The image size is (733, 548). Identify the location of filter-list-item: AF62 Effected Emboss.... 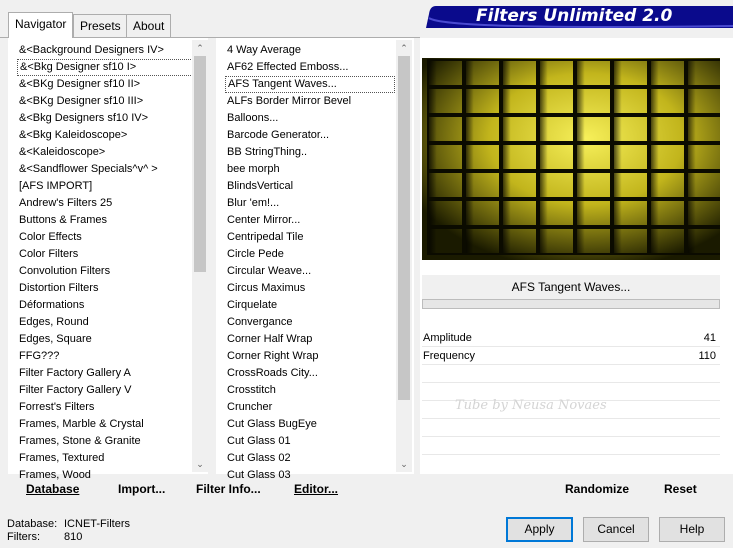
(310, 67).